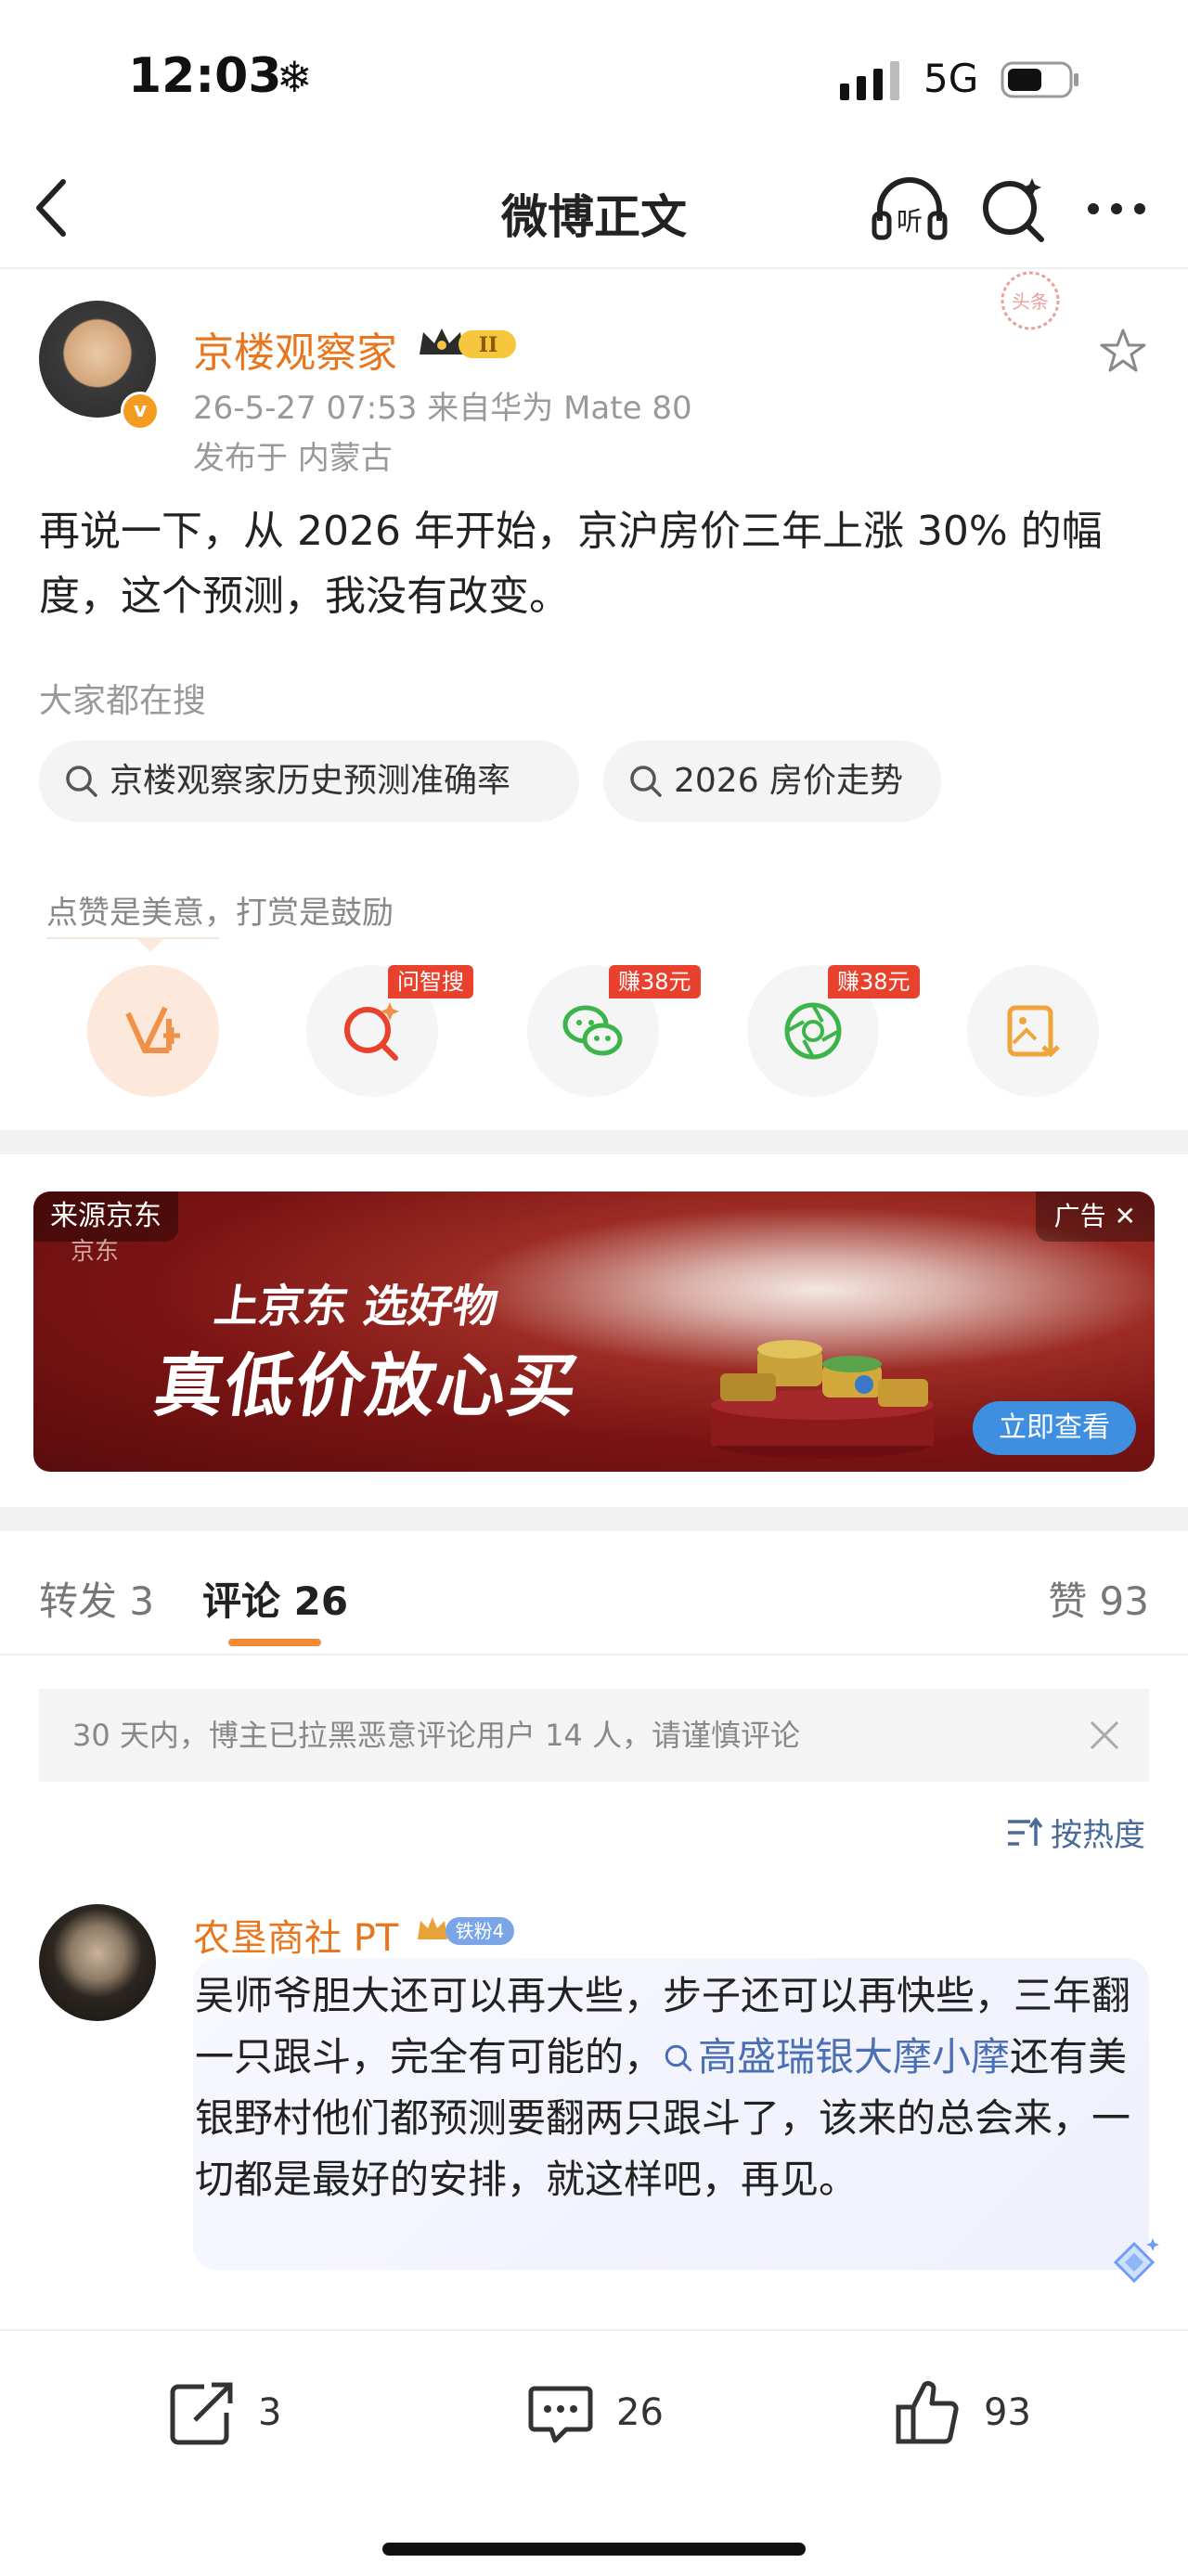 The height and width of the screenshot is (2576, 1188). I want to click on repost-share-icon, so click(201, 2414).